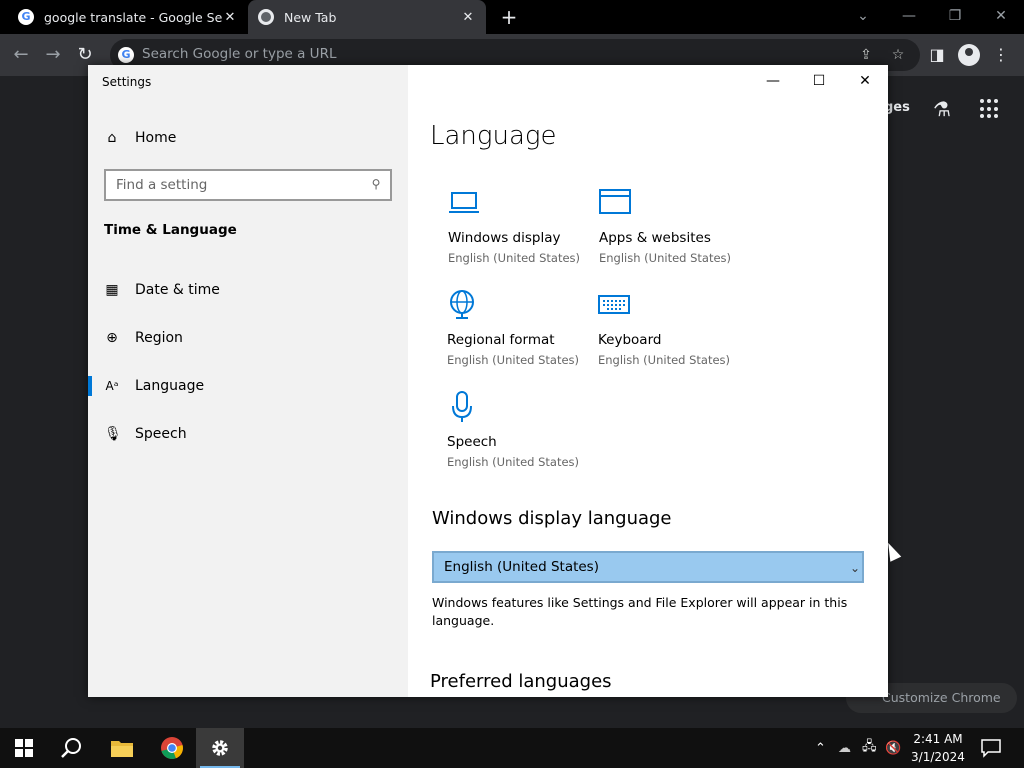  I want to click on search-button, so click(72, 748).